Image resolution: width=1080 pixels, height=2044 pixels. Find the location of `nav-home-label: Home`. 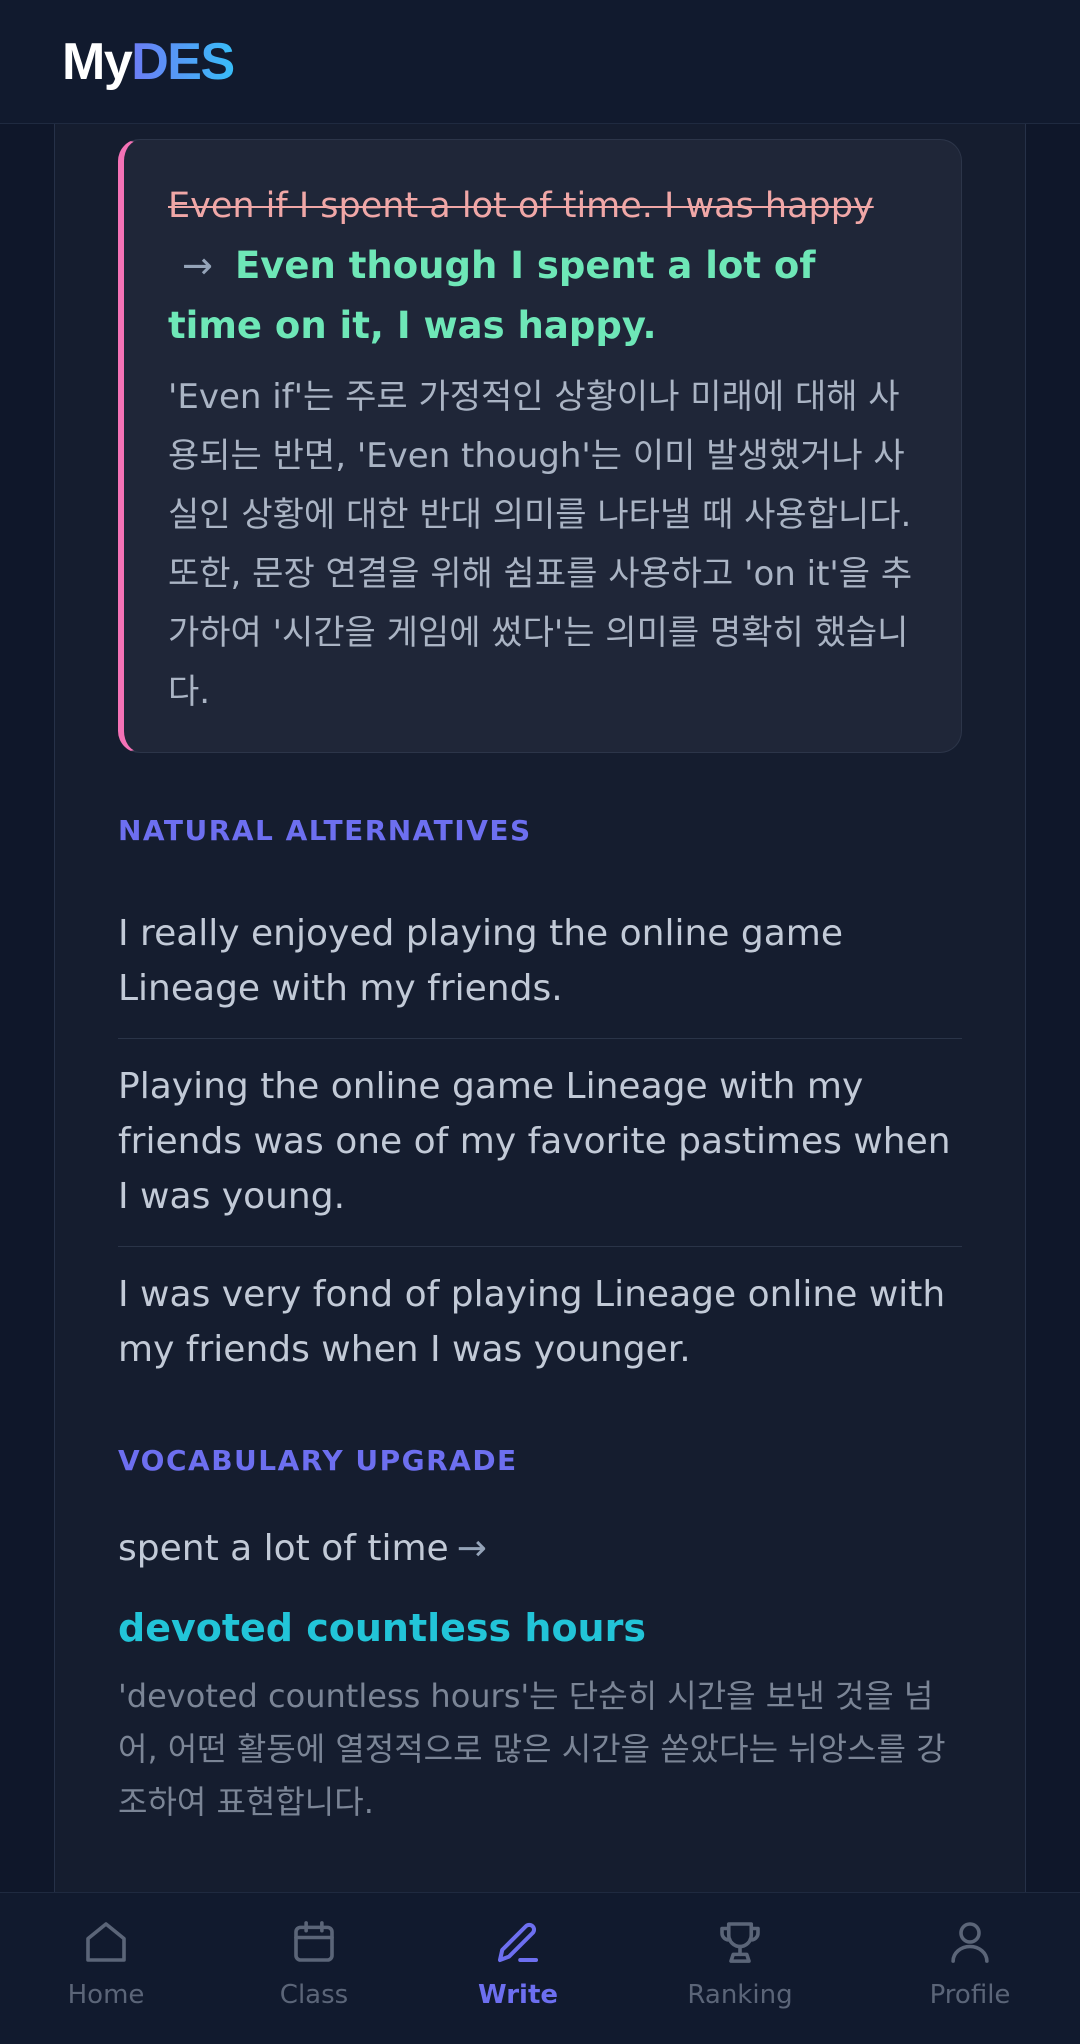

nav-home-label: Home is located at coordinates (106, 1995).